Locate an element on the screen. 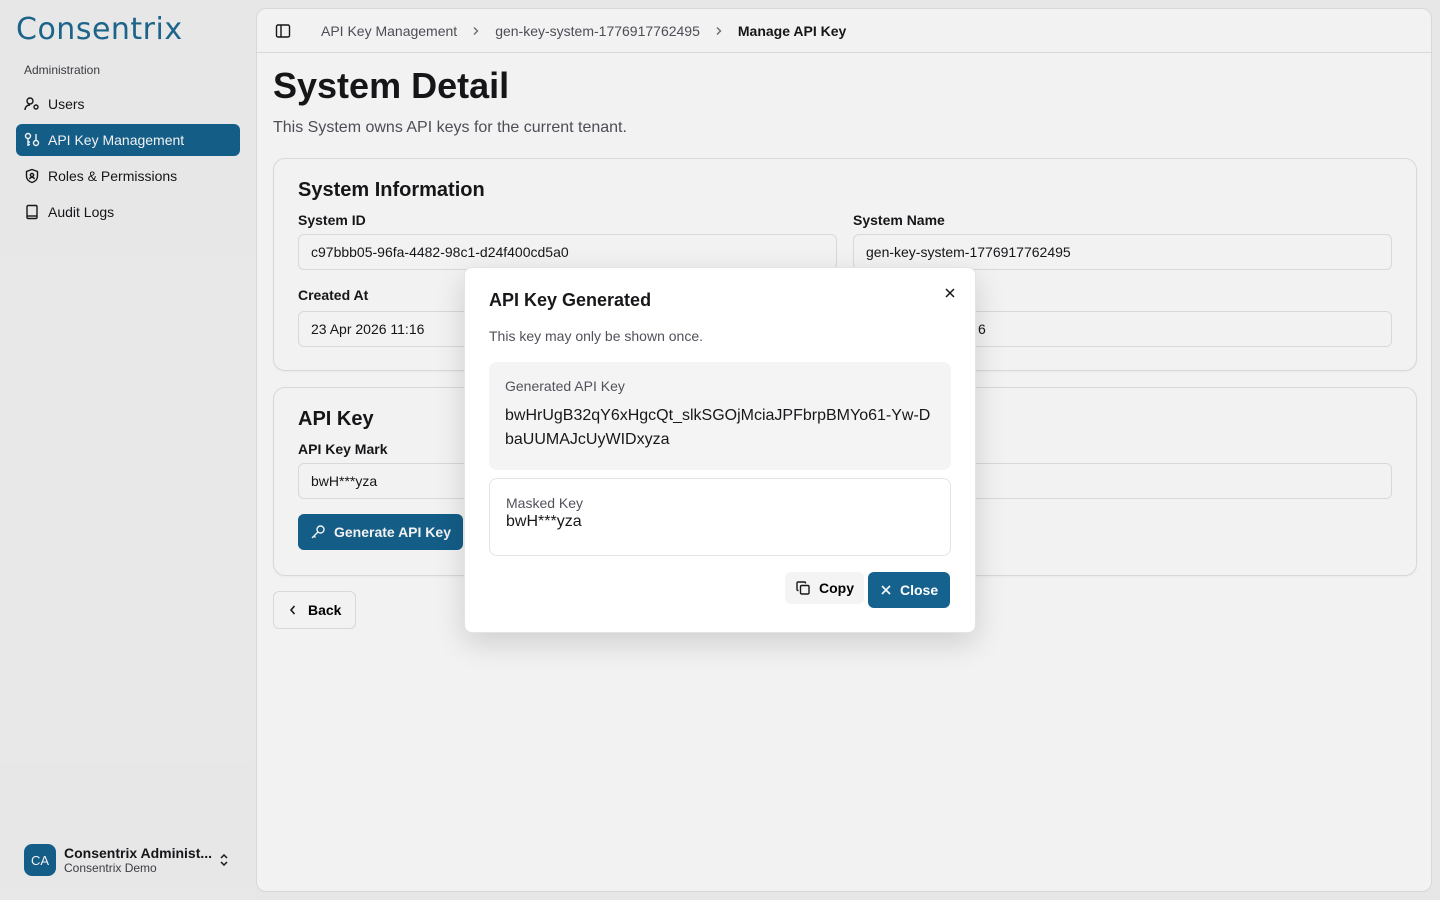 The image size is (1440, 900). masked-key-value: bwH***yza is located at coordinates (544, 521).